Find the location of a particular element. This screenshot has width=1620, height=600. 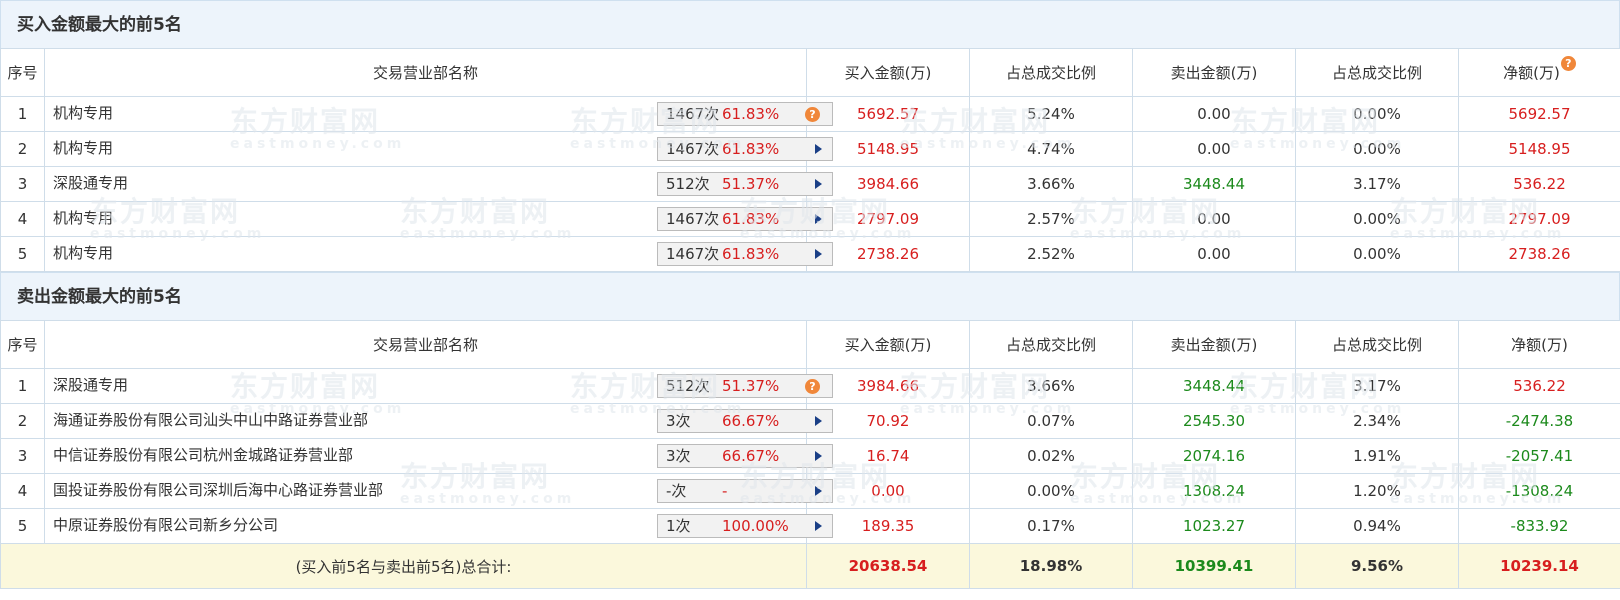

net-amount: 2797.09 is located at coordinates (1539, 219).